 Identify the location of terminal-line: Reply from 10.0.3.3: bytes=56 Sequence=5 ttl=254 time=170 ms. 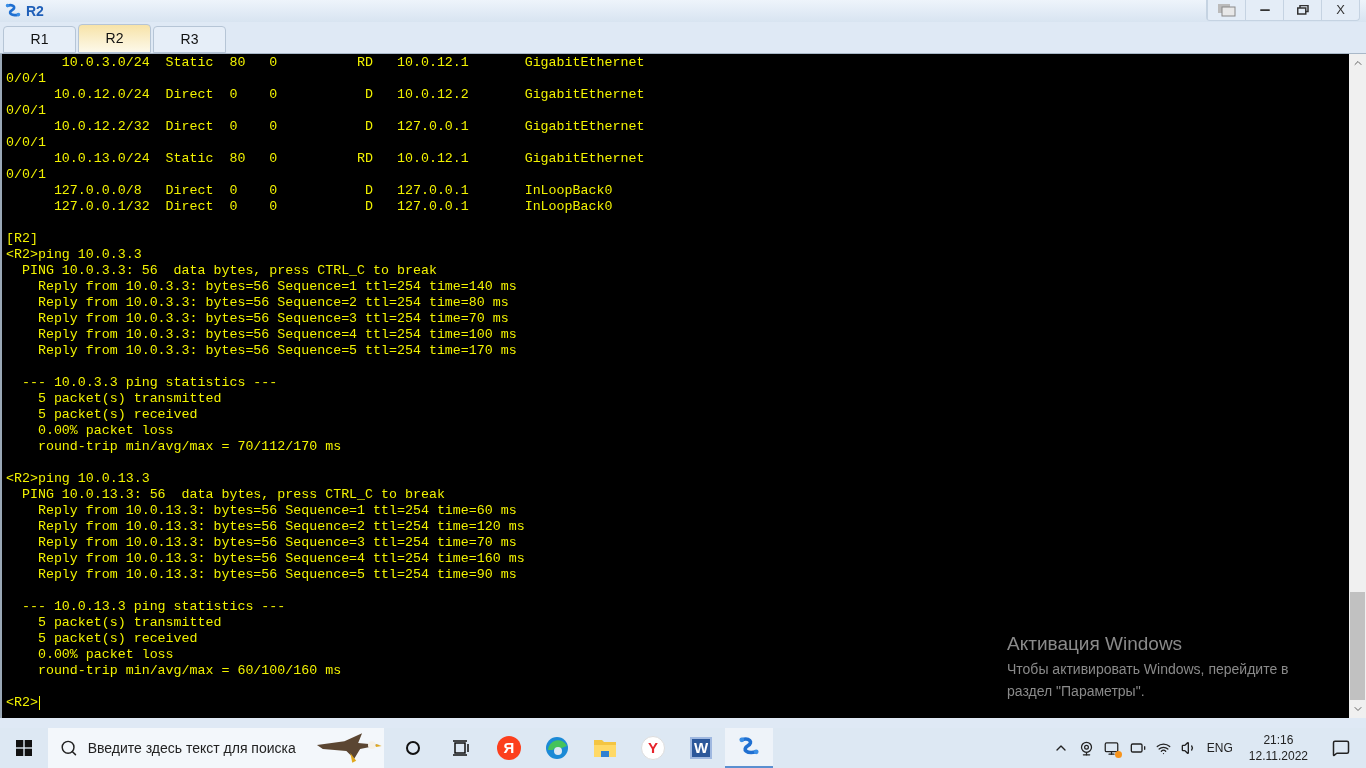
(276, 351).